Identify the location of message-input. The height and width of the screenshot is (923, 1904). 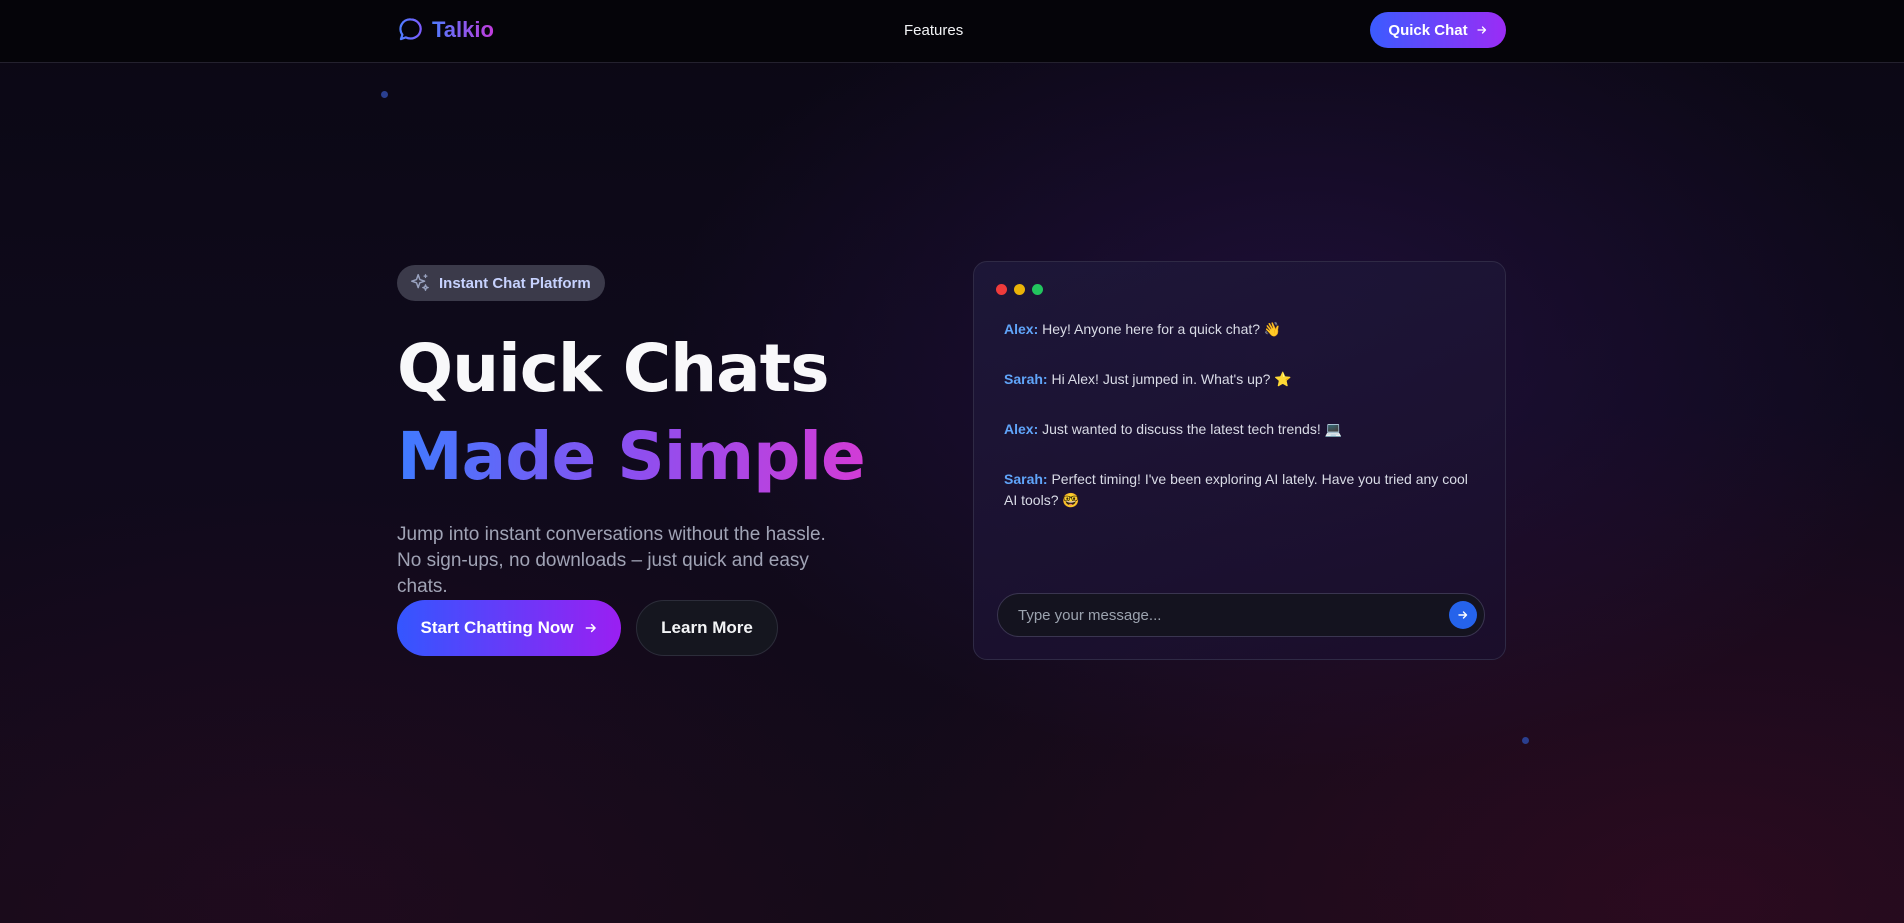
(1228, 615).